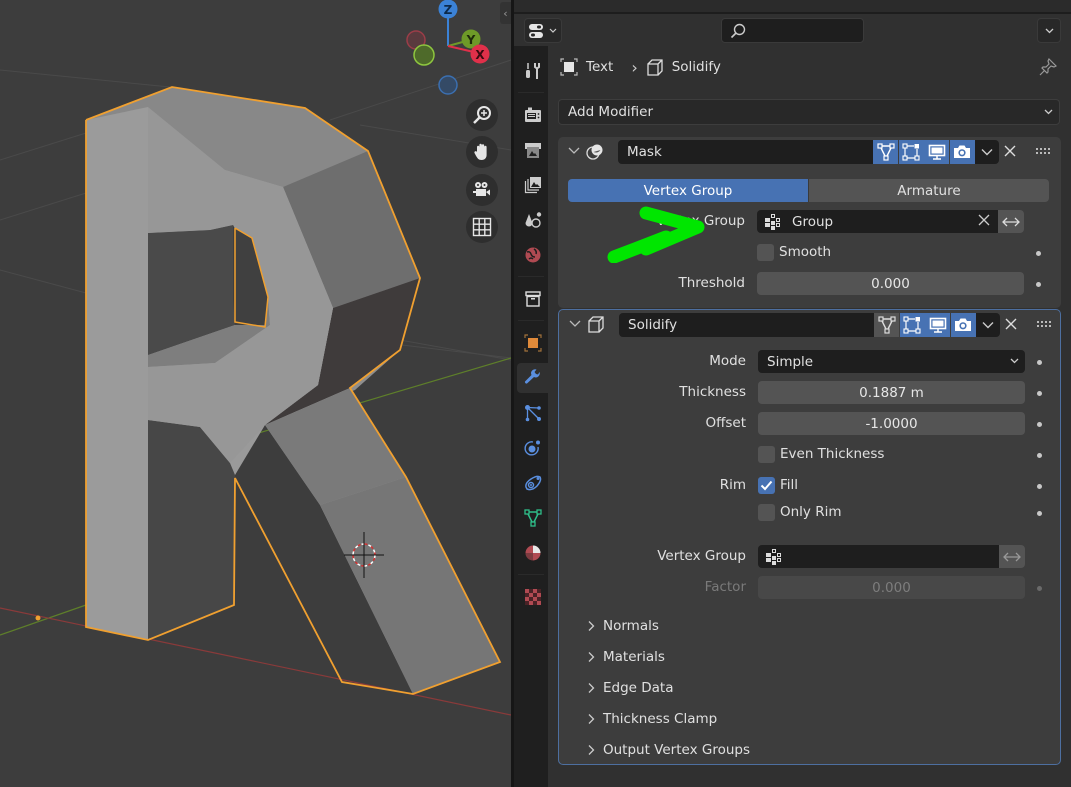 The height and width of the screenshot is (787, 1071). I want to click on offset-label: Offset, so click(725, 423).